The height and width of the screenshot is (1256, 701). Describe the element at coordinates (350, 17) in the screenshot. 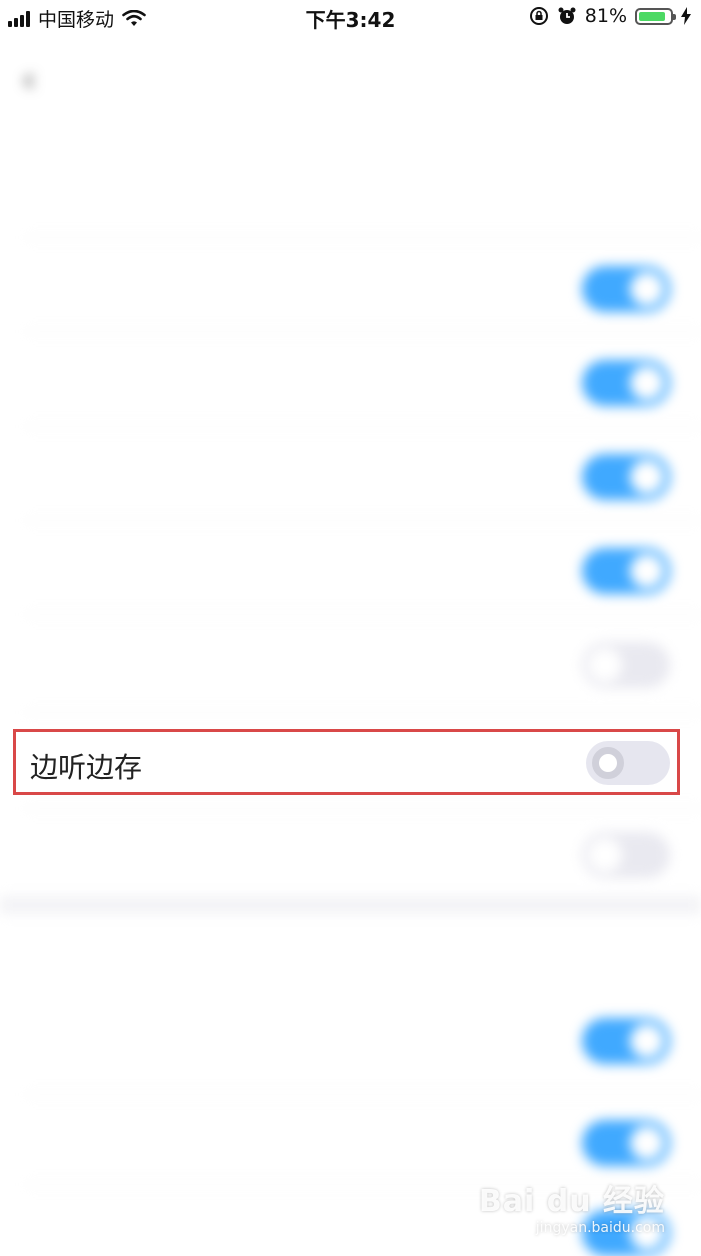

I see `status-bar: 中国移动 下午3:42 81%` at that location.